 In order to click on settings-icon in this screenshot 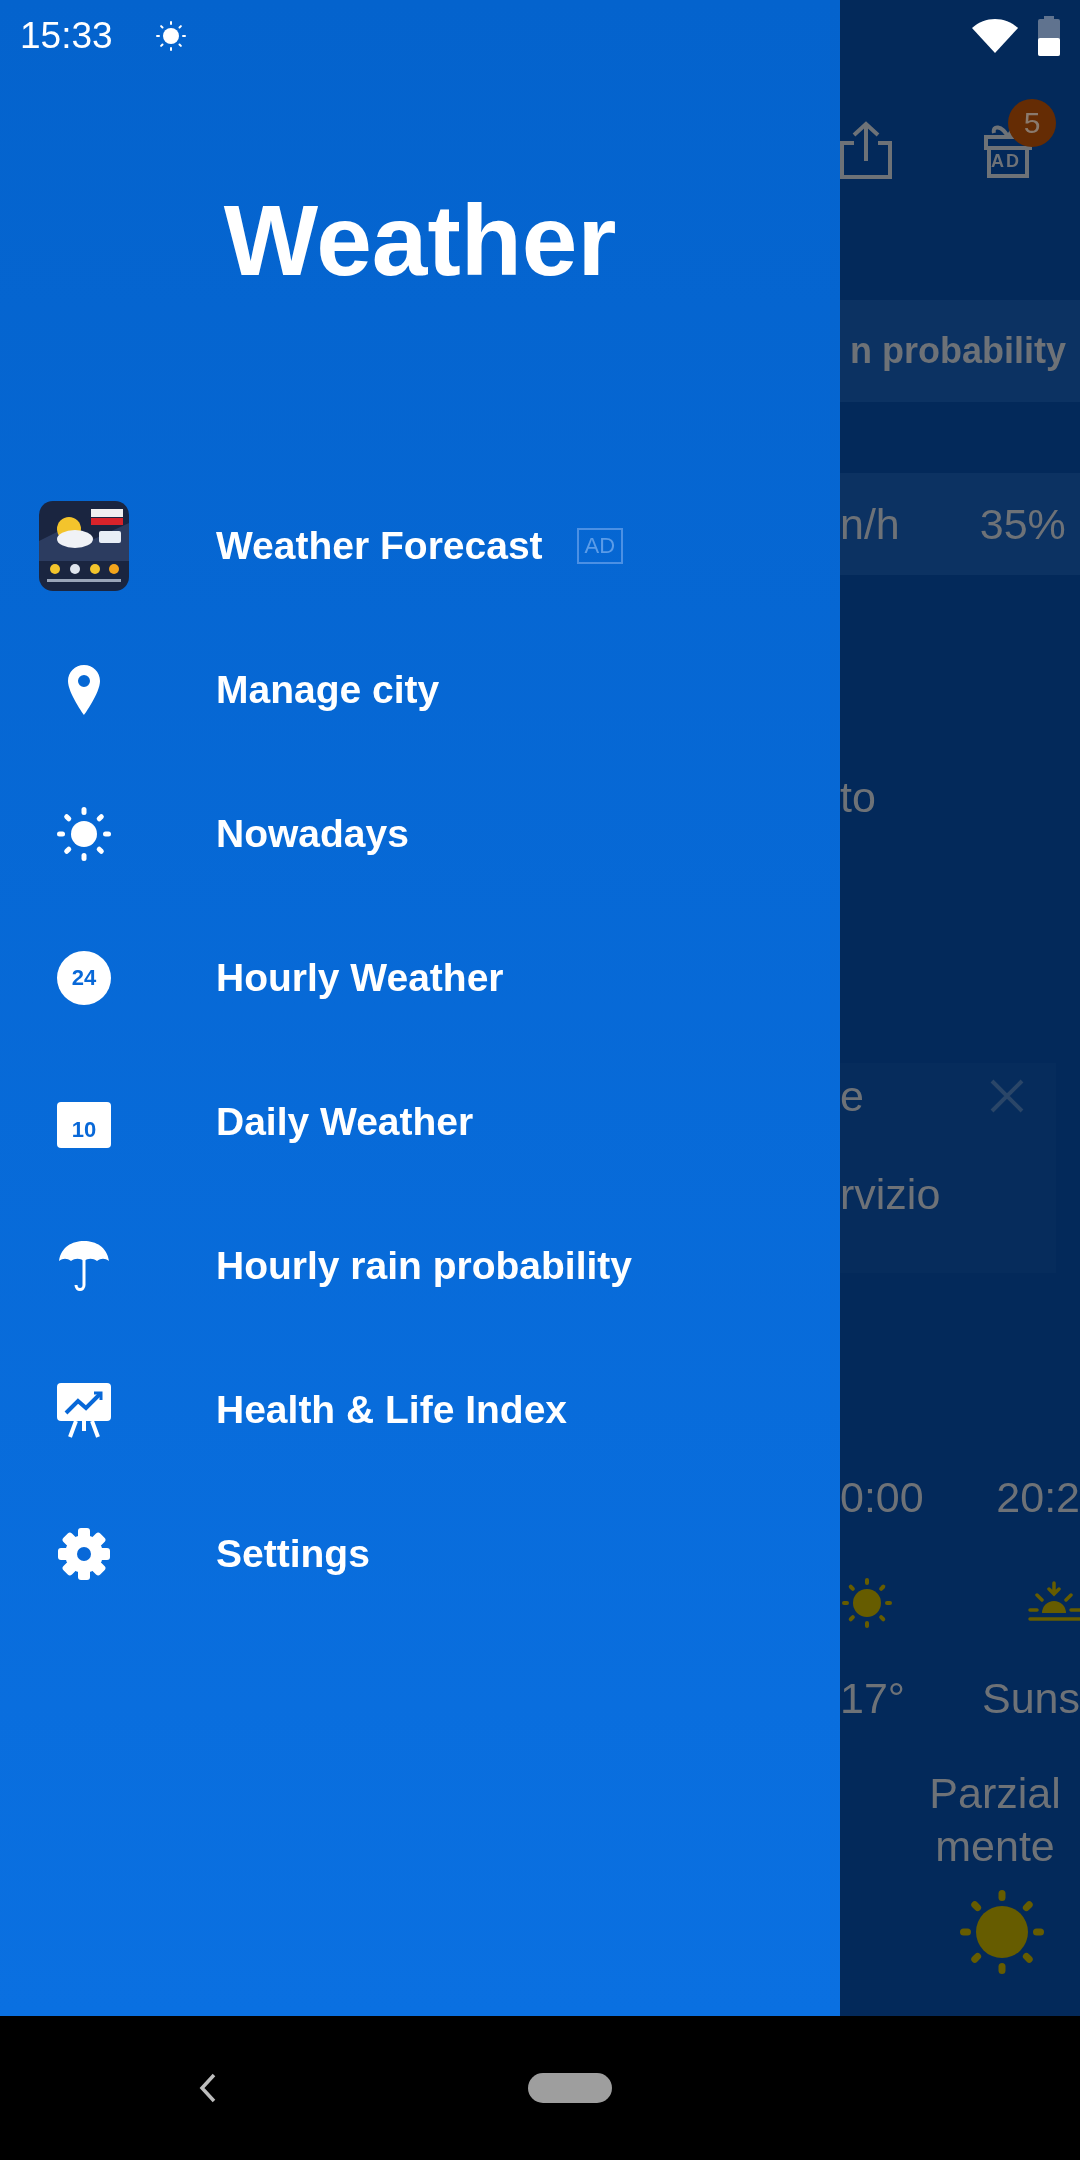, I will do `click(84, 1554)`.